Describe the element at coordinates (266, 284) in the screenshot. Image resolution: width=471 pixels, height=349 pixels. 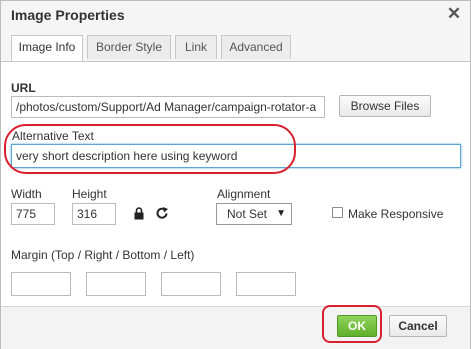
I see `margin-left-input` at that location.